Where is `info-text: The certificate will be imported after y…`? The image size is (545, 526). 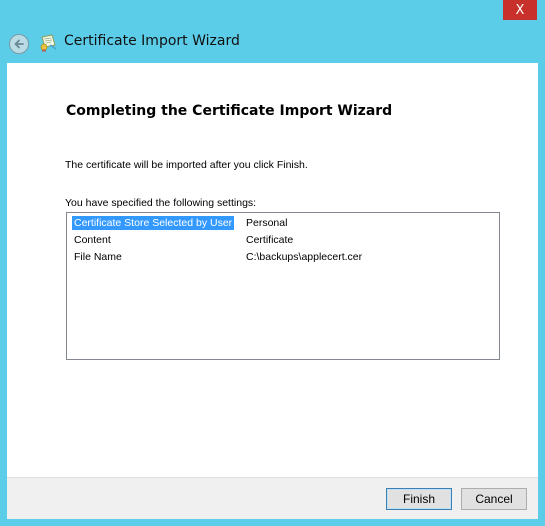 info-text: The certificate will be imported after y… is located at coordinates (186, 165).